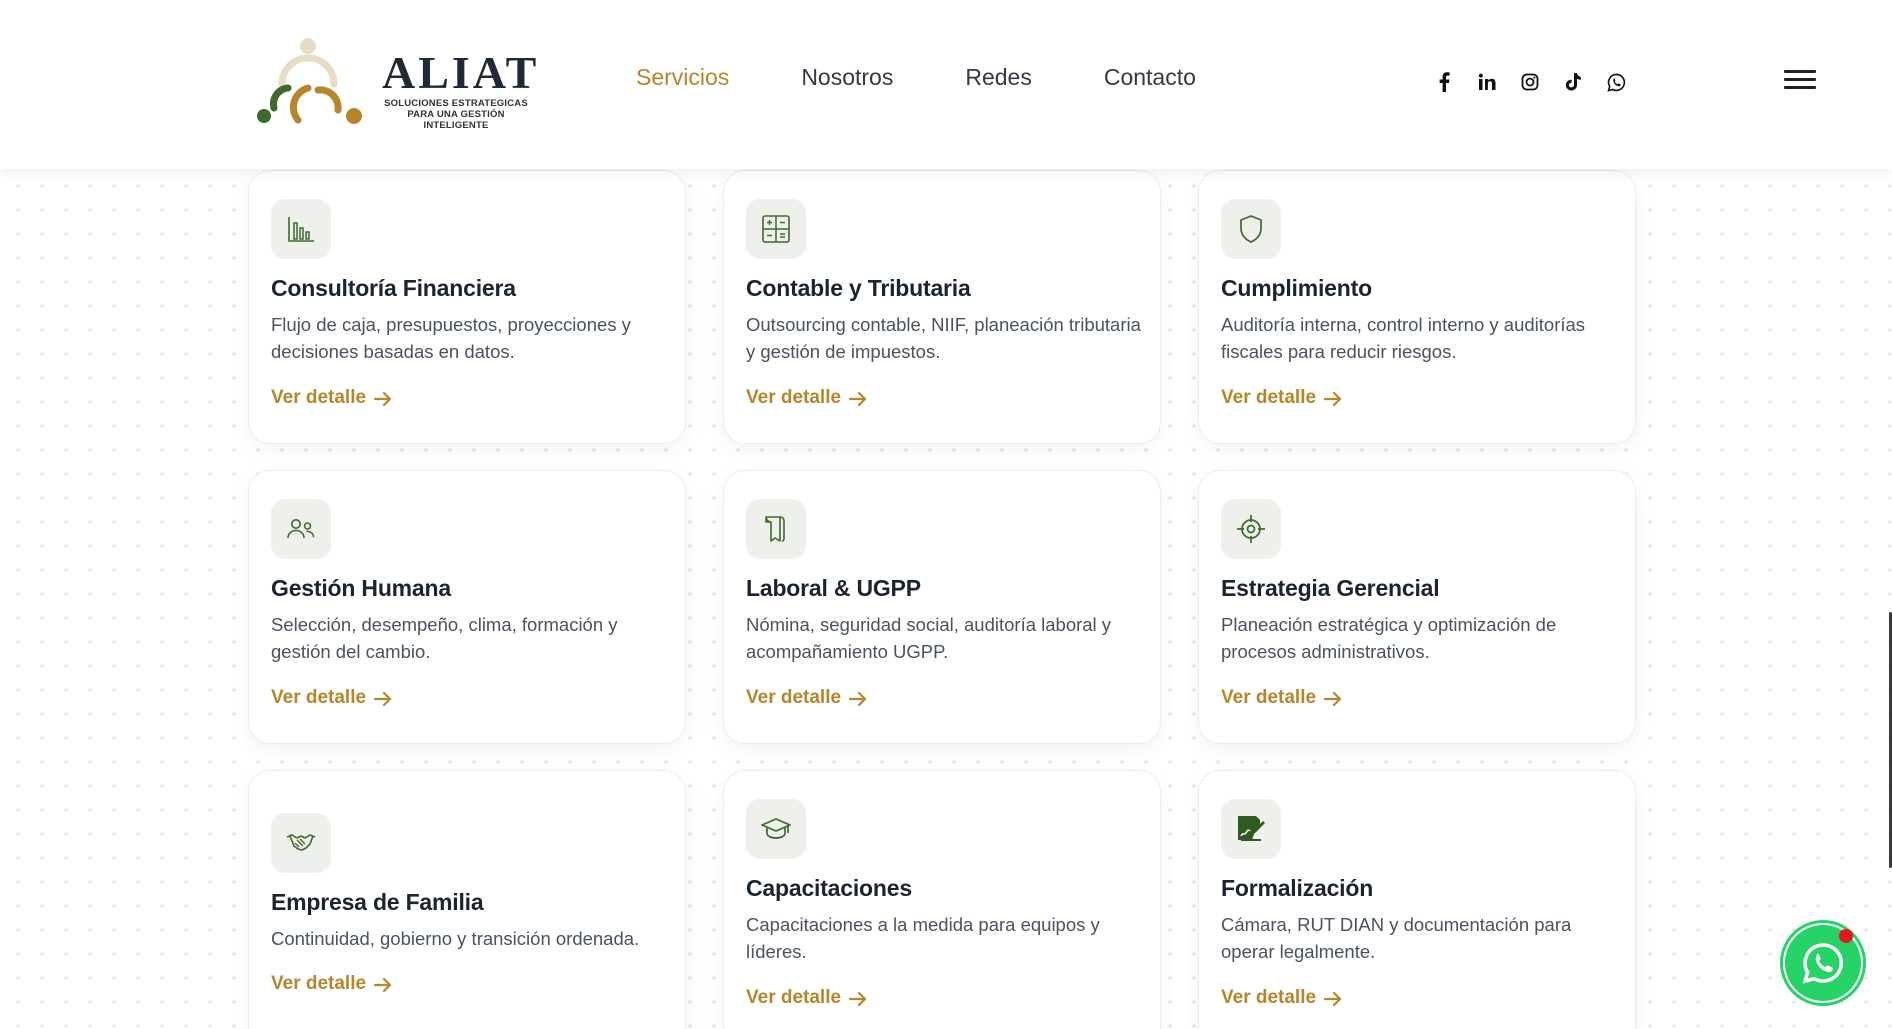  What do you see at coordinates (301, 843) in the screenshot?
I see `handshake-icon` at bounding box center [301, 843].